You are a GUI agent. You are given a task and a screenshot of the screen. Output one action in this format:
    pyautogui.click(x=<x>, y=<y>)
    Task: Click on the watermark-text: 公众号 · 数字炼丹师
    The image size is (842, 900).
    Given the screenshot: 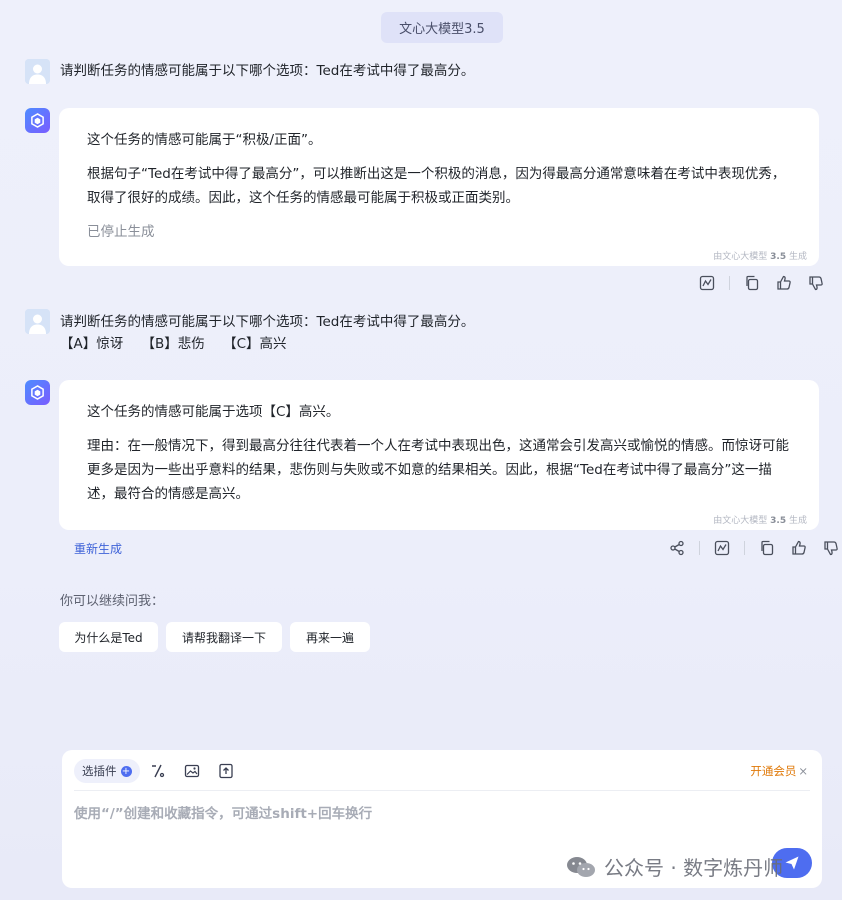 What is the action you would take?
    pyautogui.click(x=694, y=868)
    